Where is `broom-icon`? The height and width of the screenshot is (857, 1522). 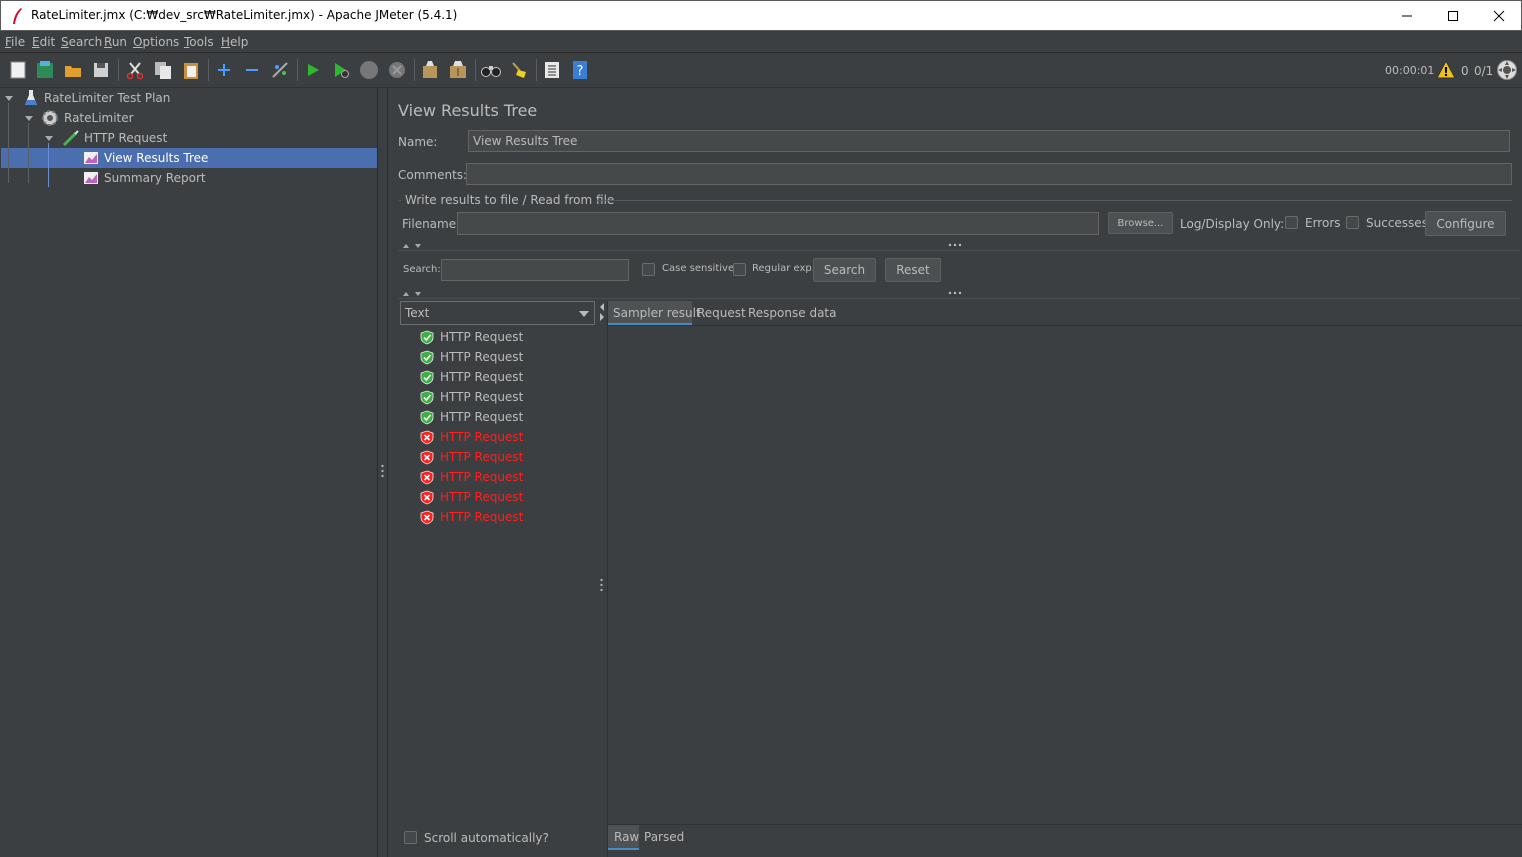
broom-icon is located at coordinates (519, 70).